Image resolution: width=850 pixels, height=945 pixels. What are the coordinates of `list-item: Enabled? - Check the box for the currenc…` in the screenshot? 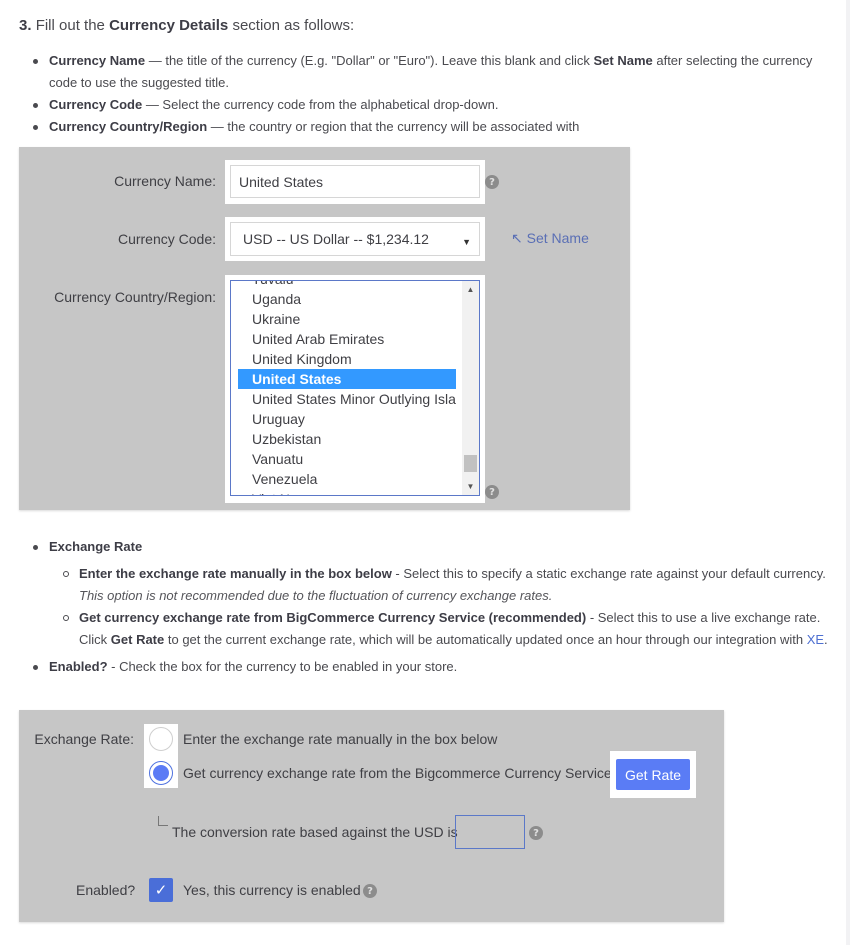 It's located at (433, 667).